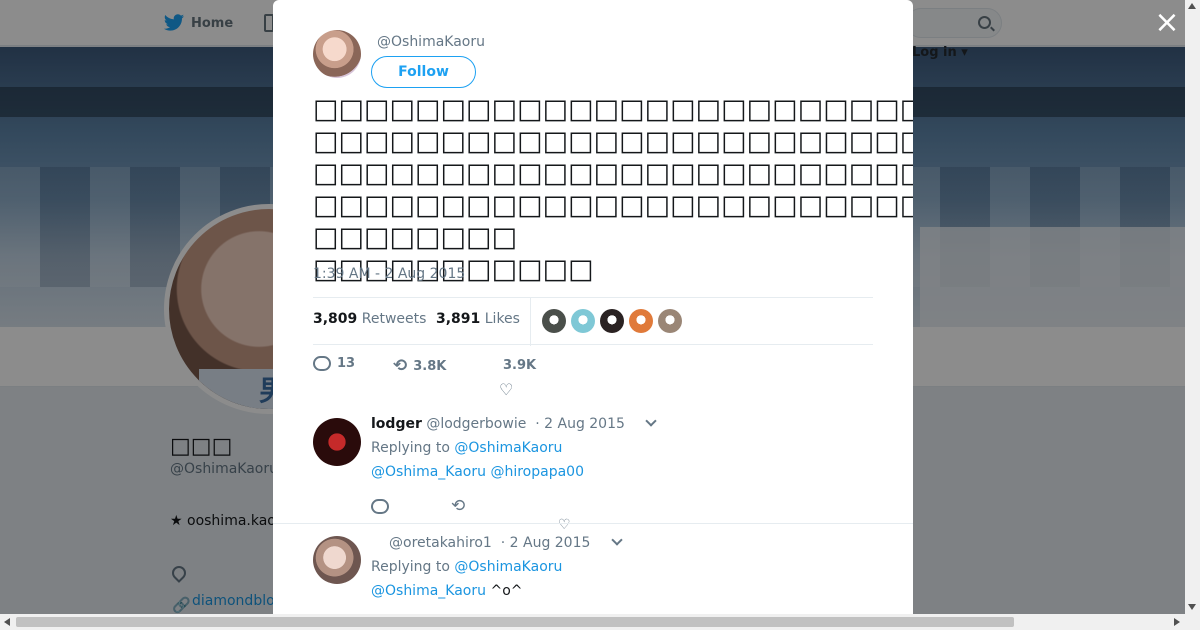 This screenshot has height=630, width=1200. I want to click on retweet-count: 3.8K, so click(430, 366).